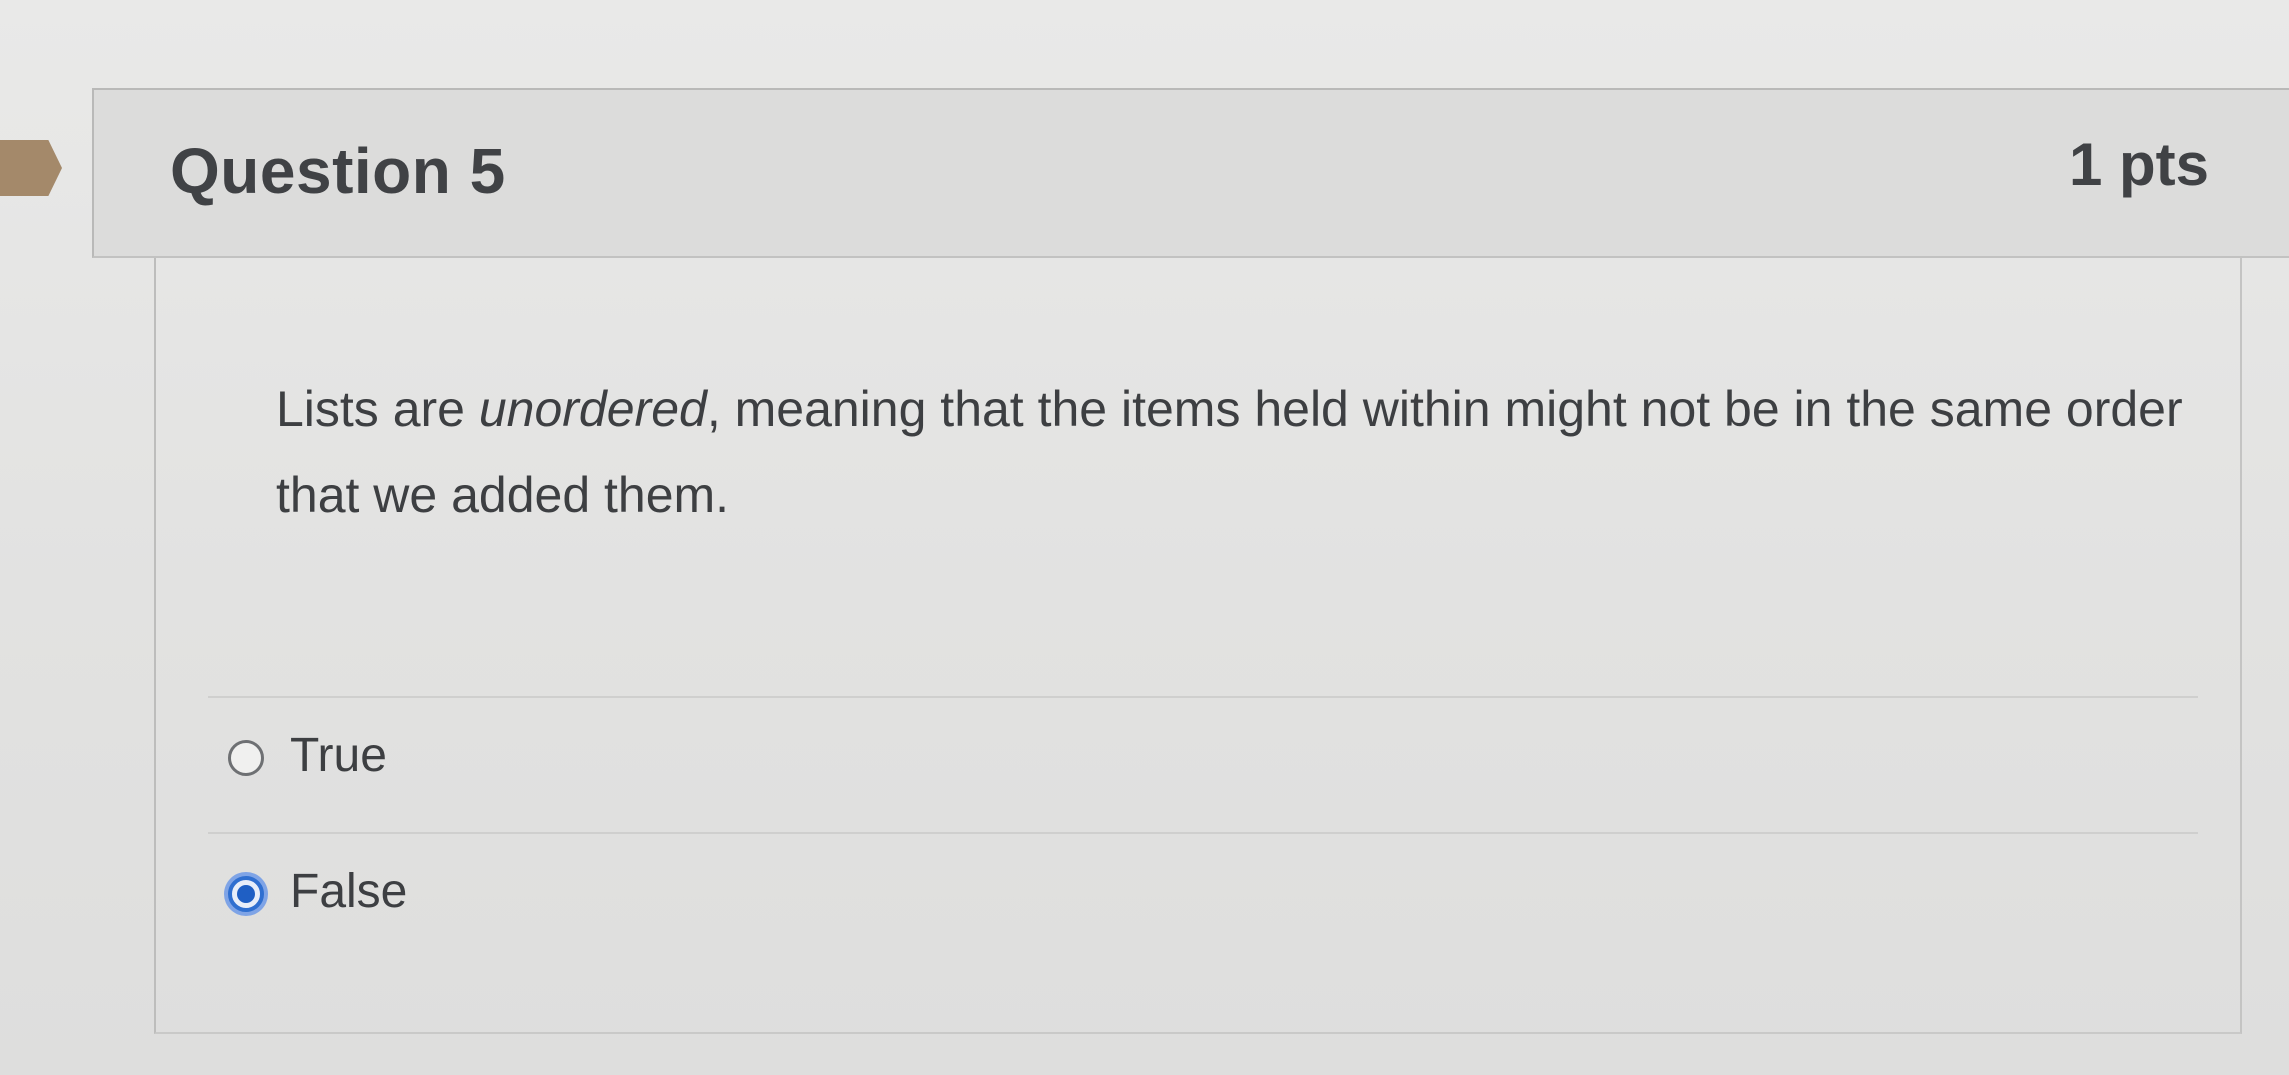 This screenshot has width=2289, height=1075. I want to click on answer-label-true: True, so click(338, 755).